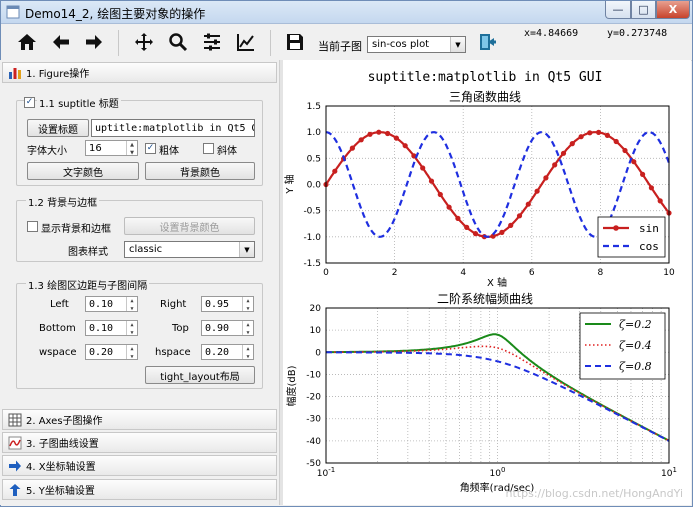 The image size is (693, 507). Describe the element at coordinates (295, 42) in the screenshot. I see `save-button` at that location.